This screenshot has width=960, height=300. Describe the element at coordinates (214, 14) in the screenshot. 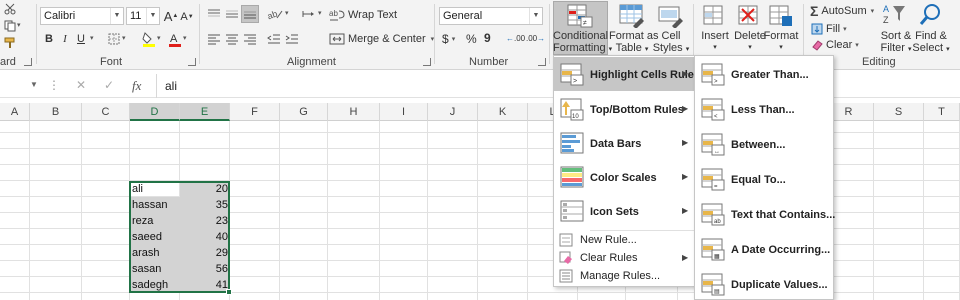

I see `align-top-icon` at that location.